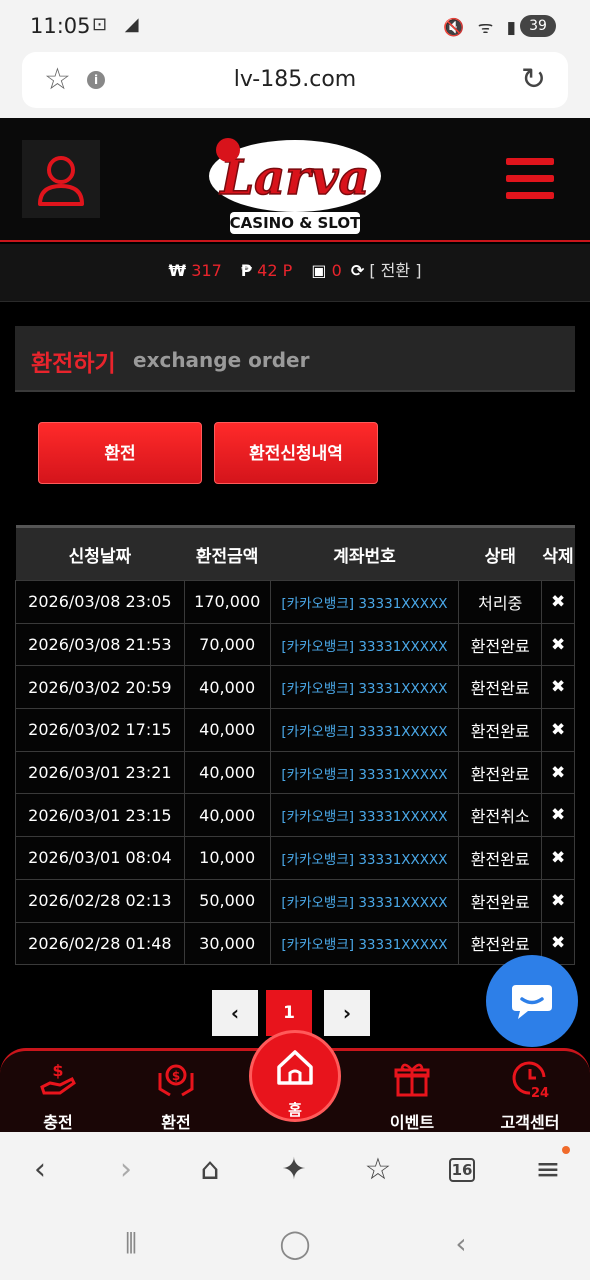 This screenshot has width=590, height=1280. What do you see at coordinates (289, 1013) in the screenshot?
I see `current-page-button: 1` at bounding box center [289, 1013].